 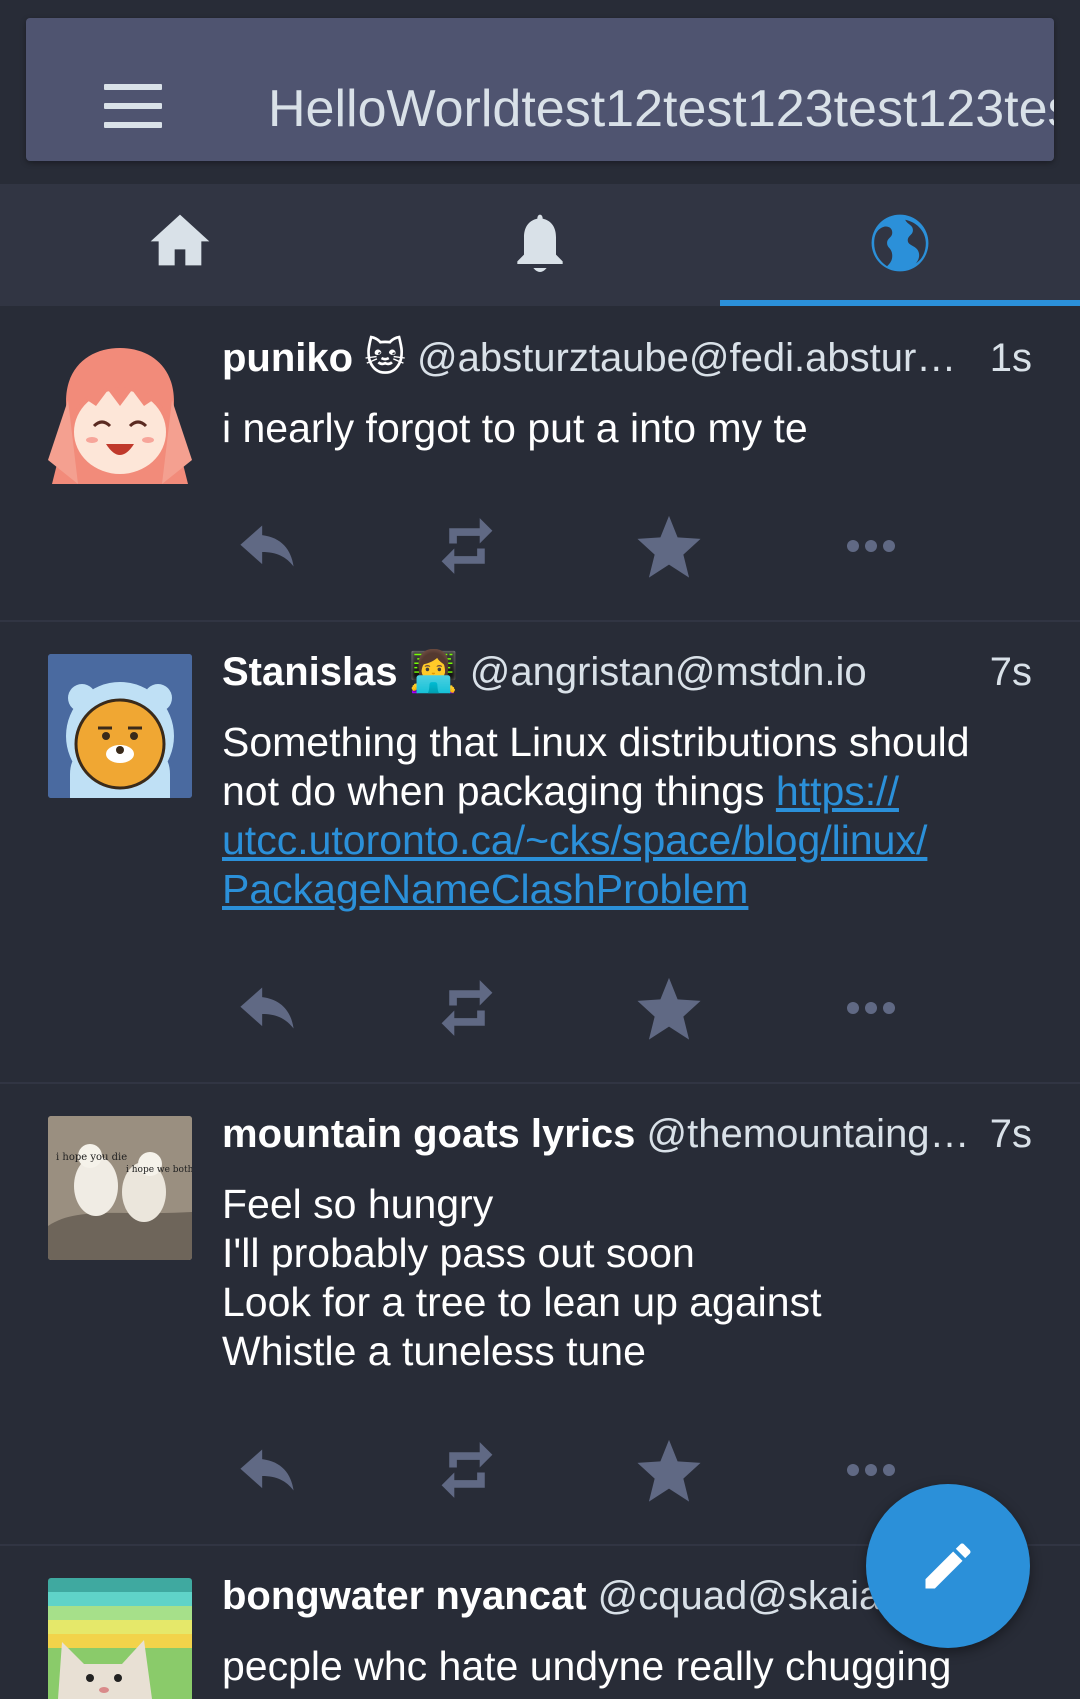 I want to click on name-emoji: 🐱, so click(x=385, y=358).